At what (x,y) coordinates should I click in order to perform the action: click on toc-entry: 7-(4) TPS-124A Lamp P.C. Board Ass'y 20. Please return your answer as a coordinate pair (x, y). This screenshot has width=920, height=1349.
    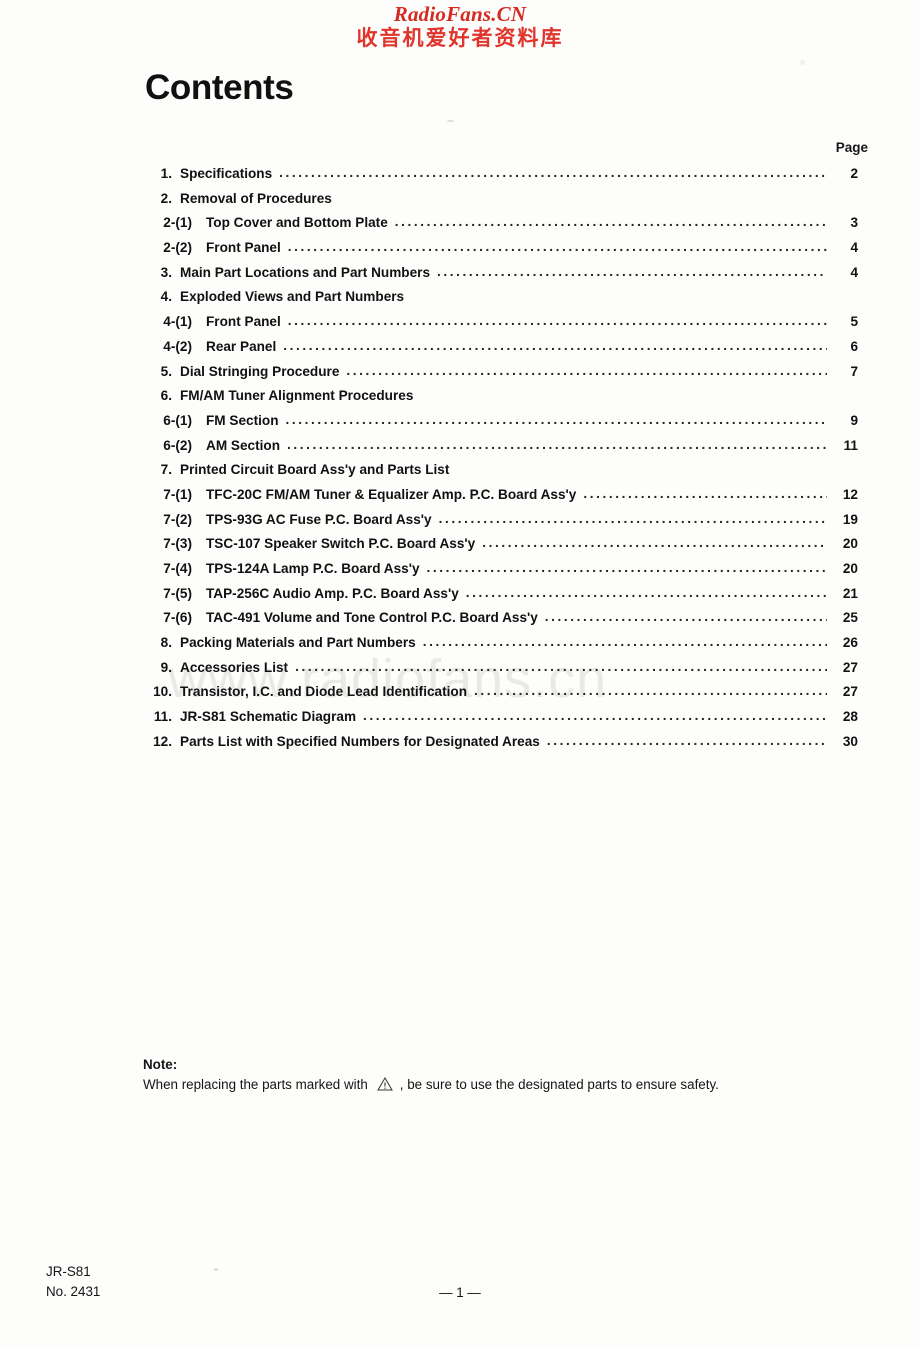
    Looking at the image, I should click on (460, 573).